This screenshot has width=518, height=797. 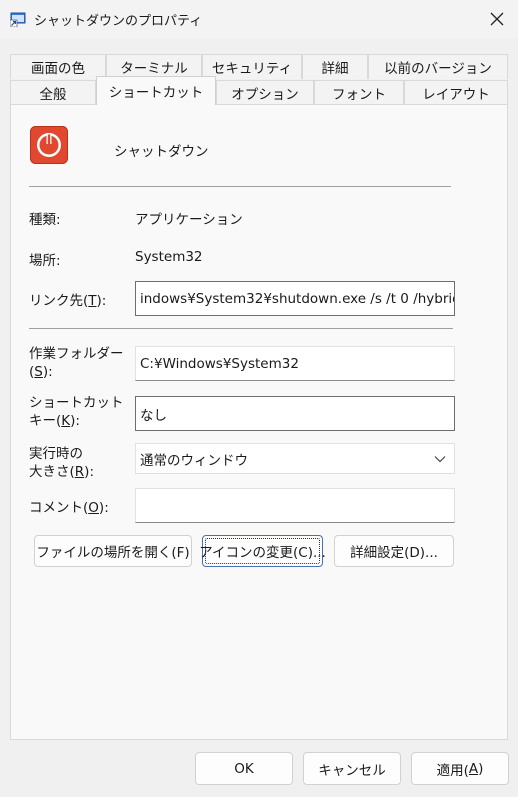 I want to click on close-button, so click(x=497, y=19).